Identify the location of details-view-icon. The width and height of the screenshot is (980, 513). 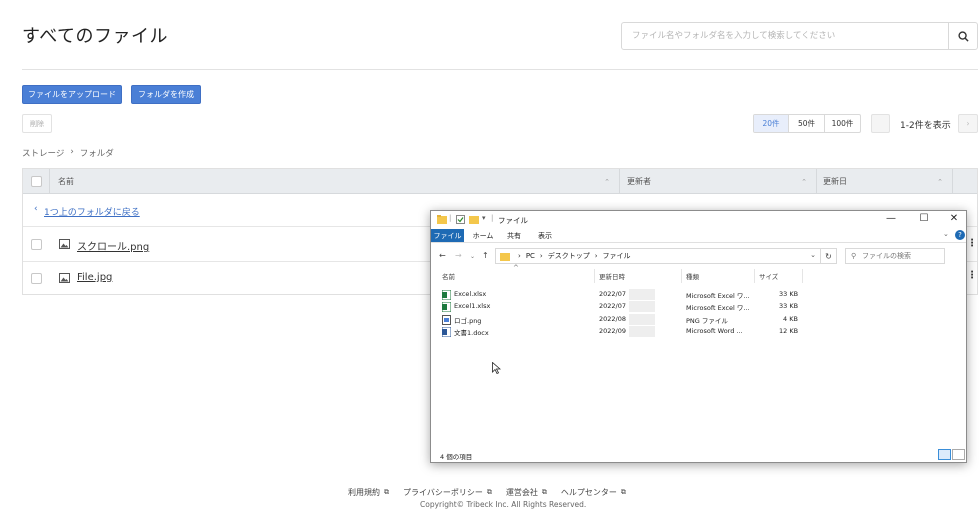
(944, 454).